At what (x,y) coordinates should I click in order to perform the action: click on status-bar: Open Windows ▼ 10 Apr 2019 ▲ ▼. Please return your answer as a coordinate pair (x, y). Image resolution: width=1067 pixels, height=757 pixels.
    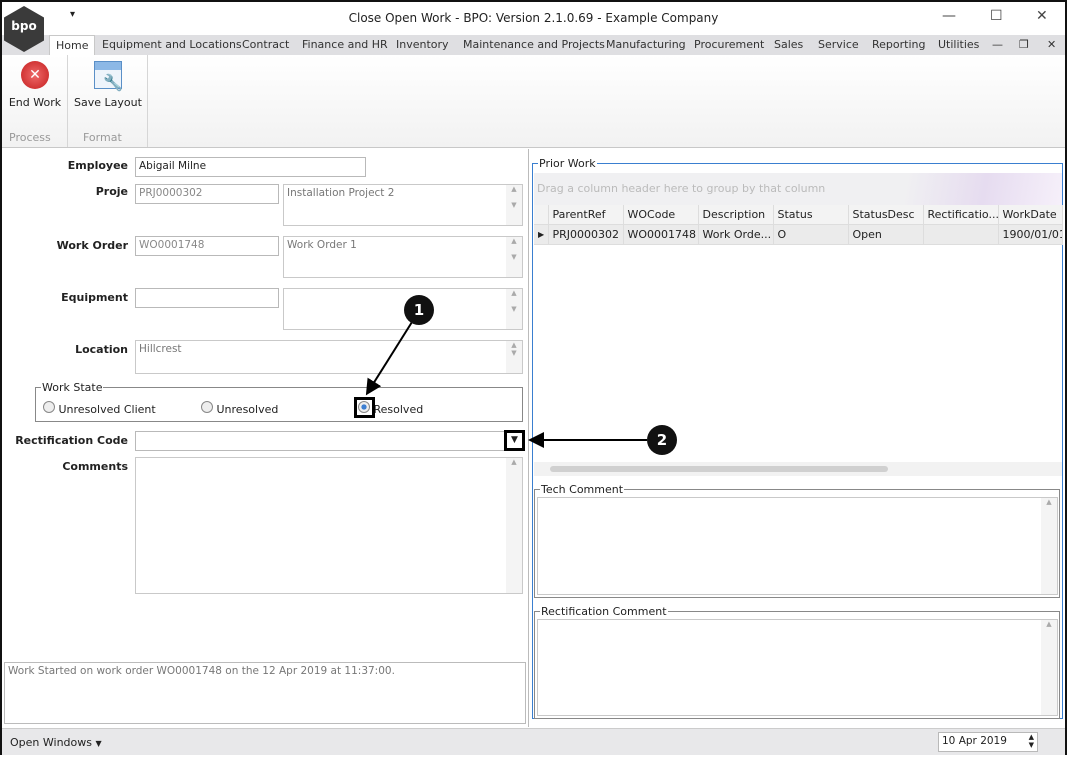
    Looking at the image, I should click on (533, 741).